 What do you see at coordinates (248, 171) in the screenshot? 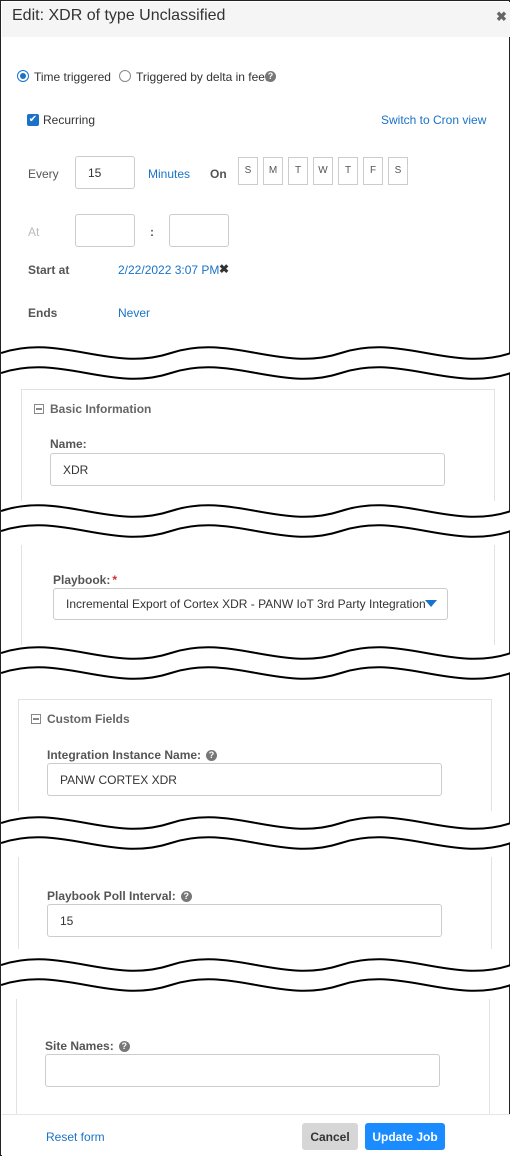
I see `day-sunday: S` at bounding box center [248, 171].